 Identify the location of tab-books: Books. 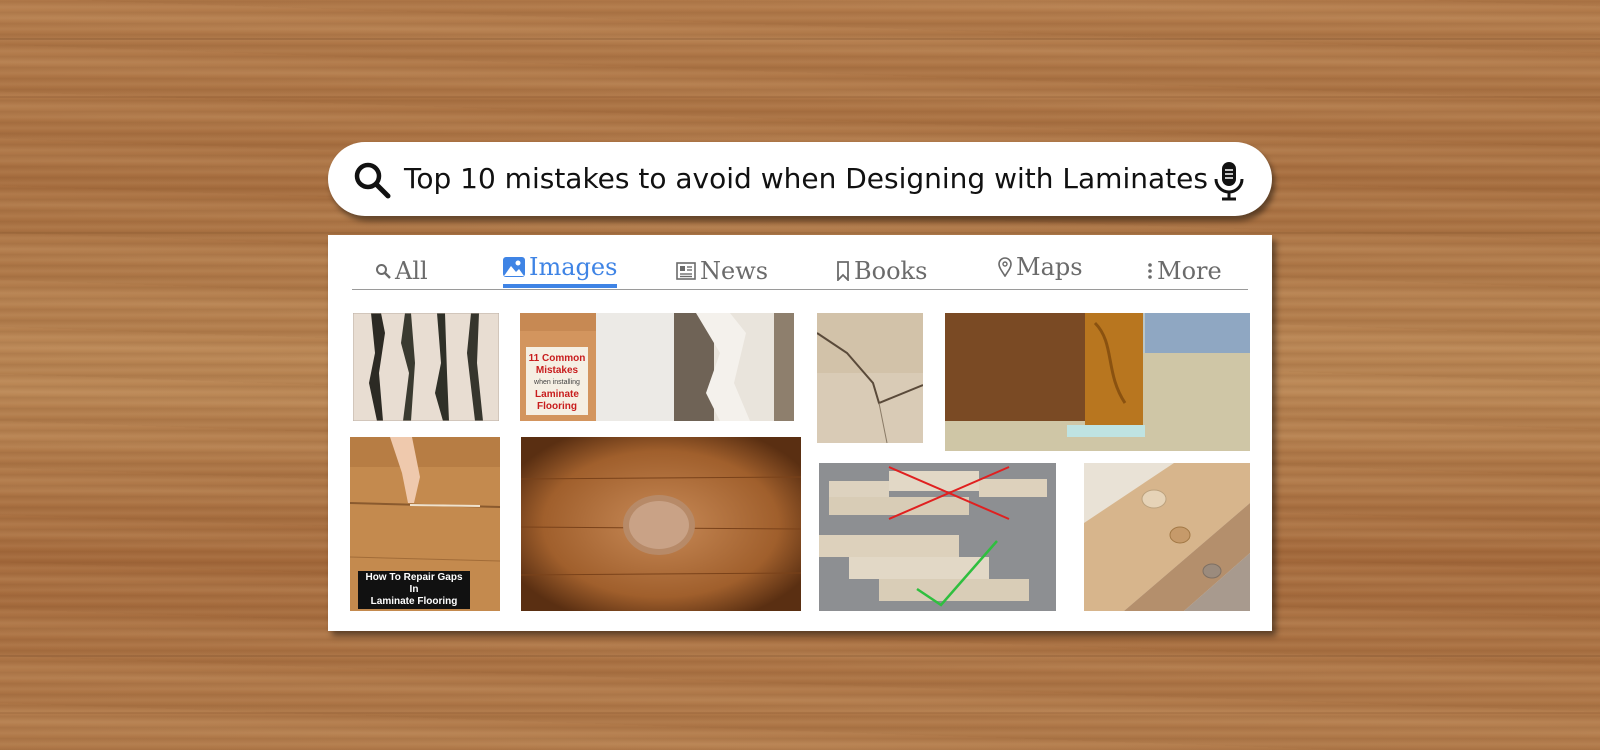
(881, 271).